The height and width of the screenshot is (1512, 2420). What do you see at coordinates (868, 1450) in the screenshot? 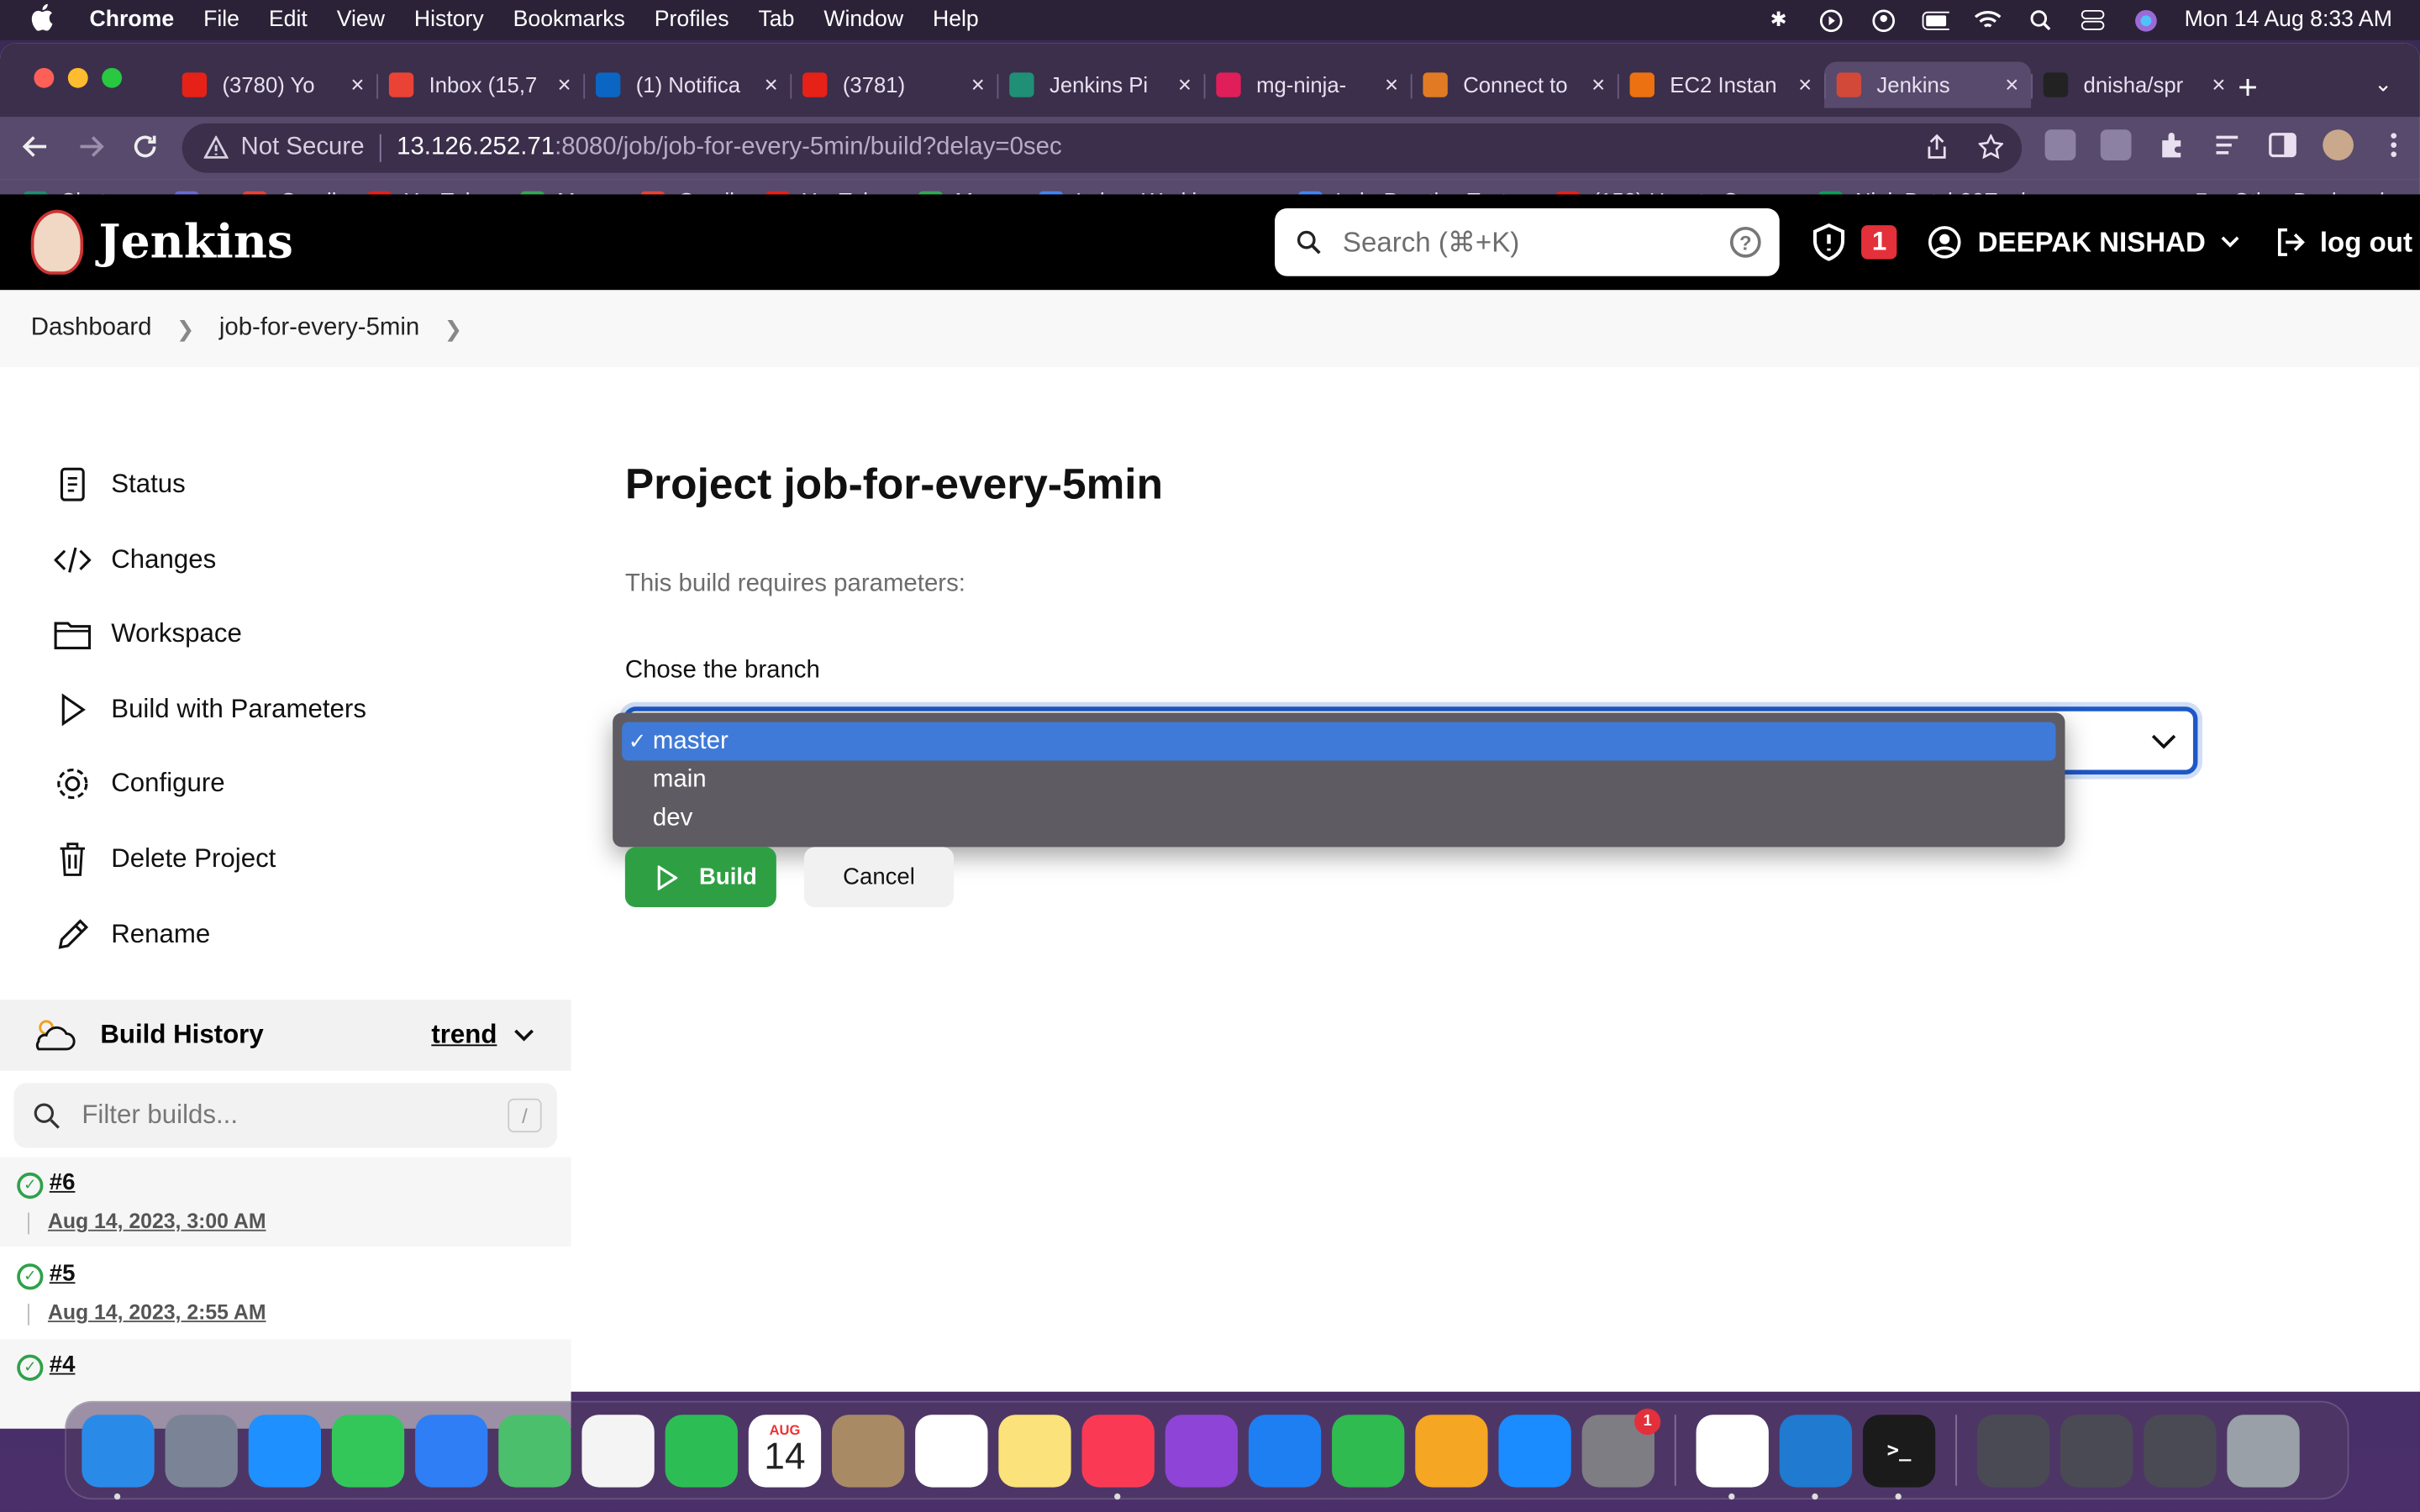
I see `contacts-icon` at bounding box center [868, 1450].